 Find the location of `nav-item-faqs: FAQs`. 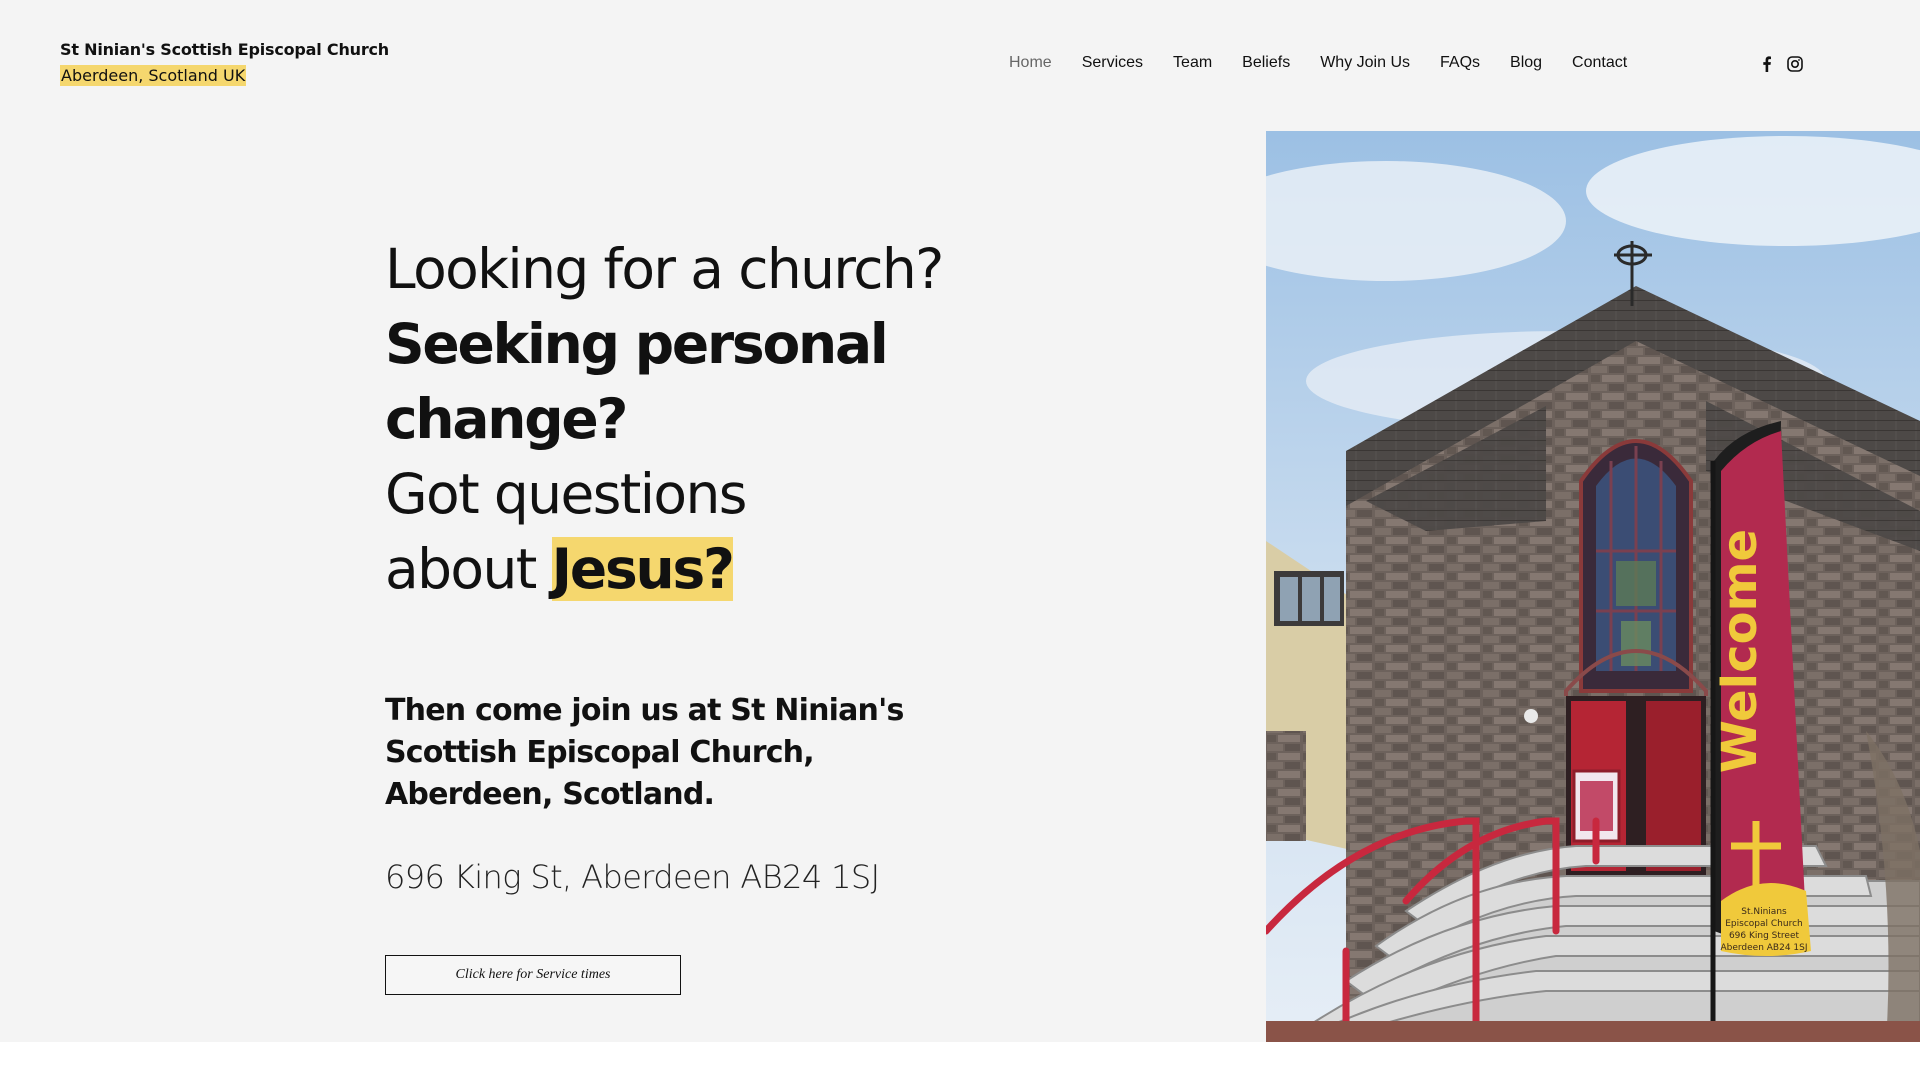

nav-item-faqs: FAQs is located at coordinates (1460, 63).